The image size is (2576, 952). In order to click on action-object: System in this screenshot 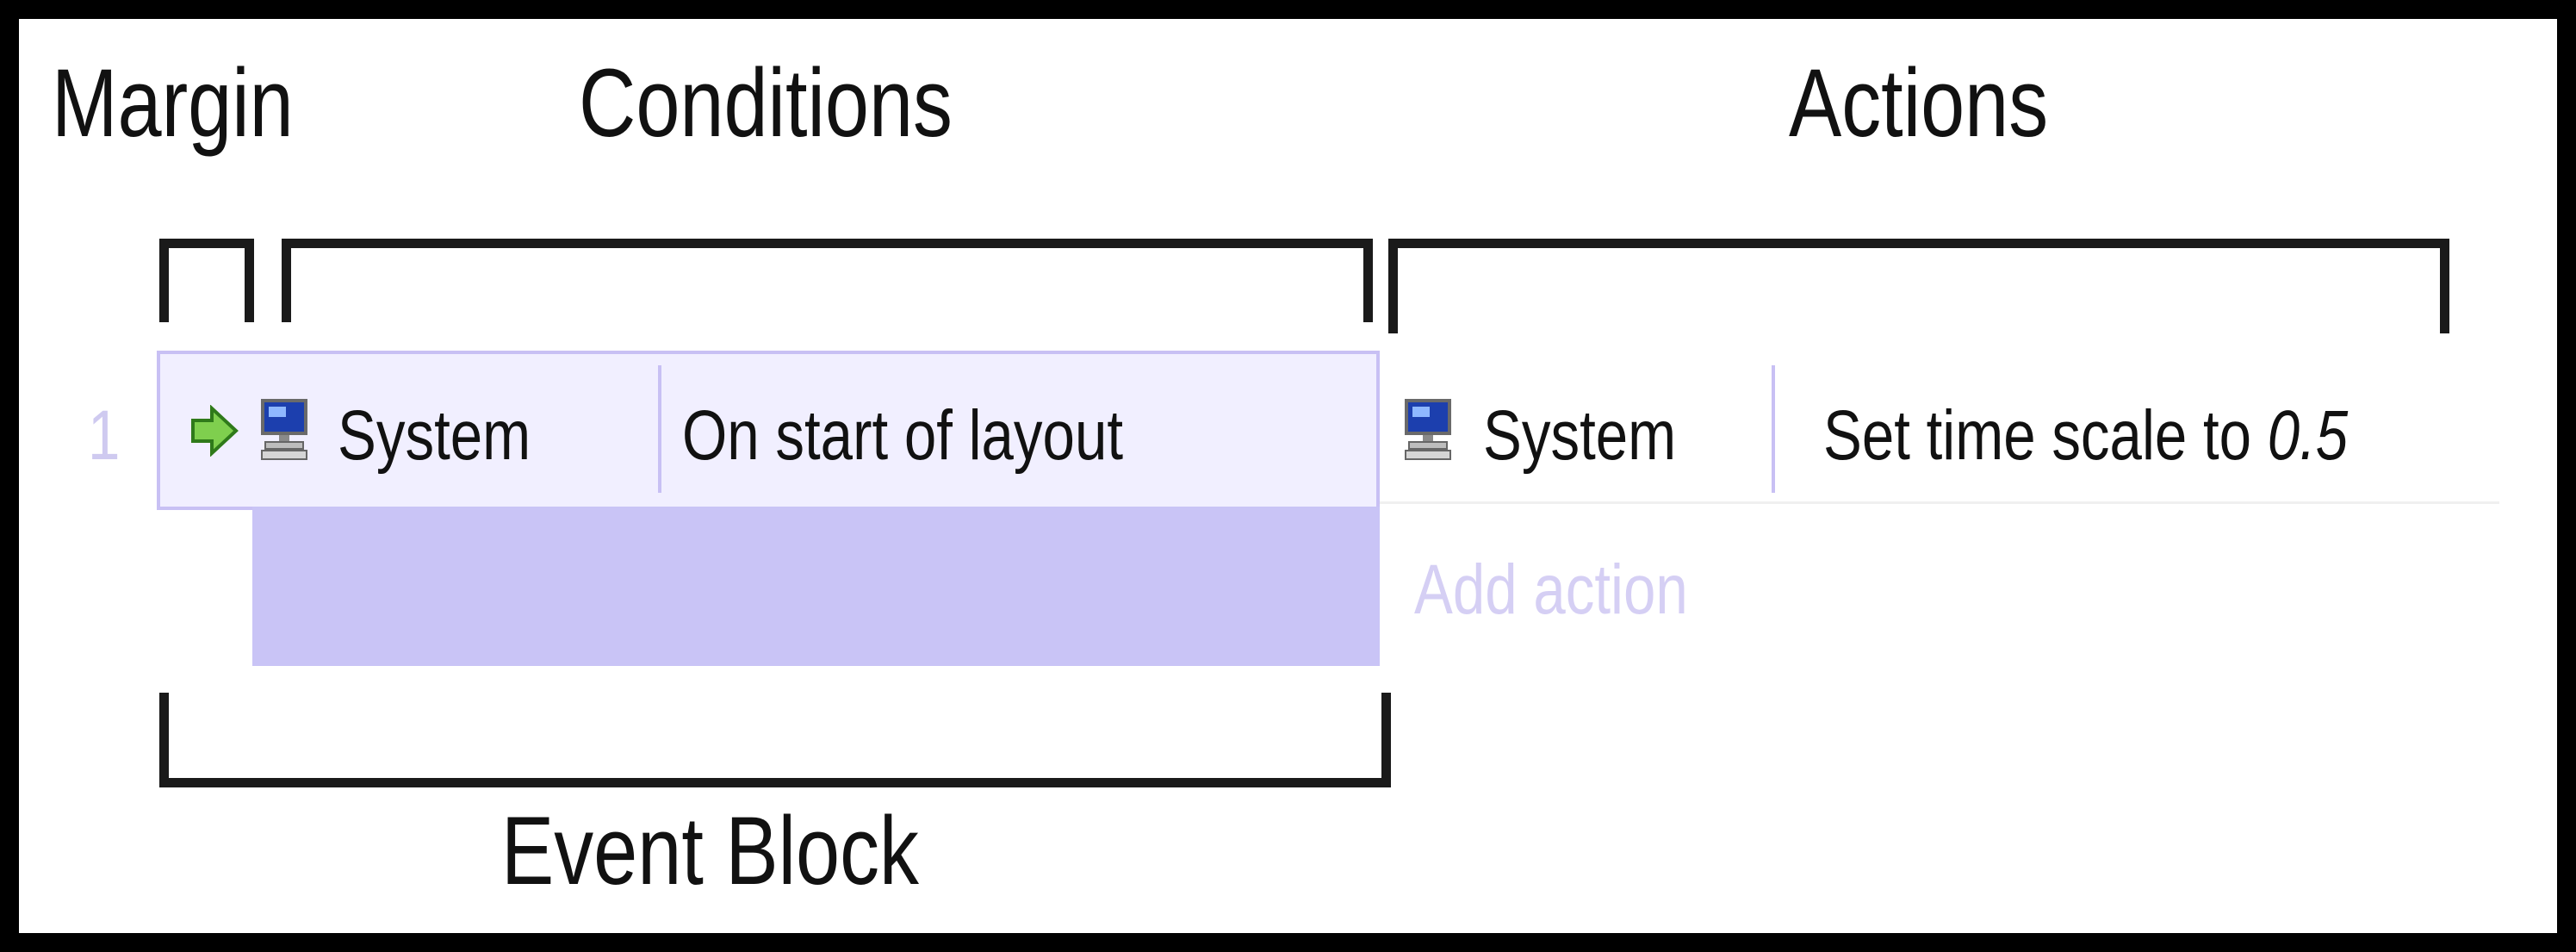, I will do `click(1579, 436)`.